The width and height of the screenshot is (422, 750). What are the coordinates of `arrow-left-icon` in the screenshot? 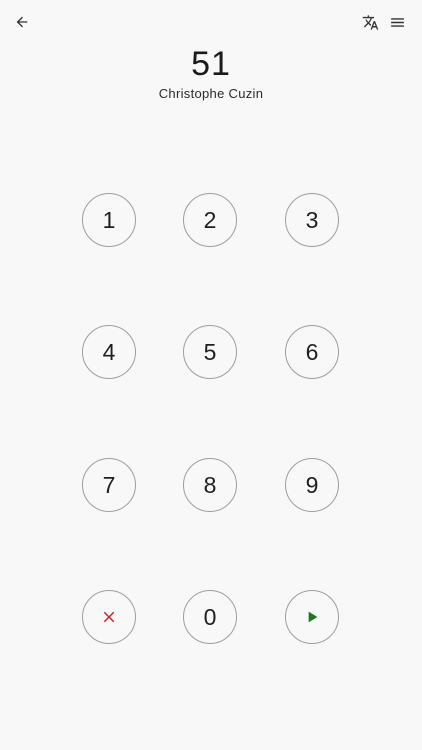 It's located at (22, 22).